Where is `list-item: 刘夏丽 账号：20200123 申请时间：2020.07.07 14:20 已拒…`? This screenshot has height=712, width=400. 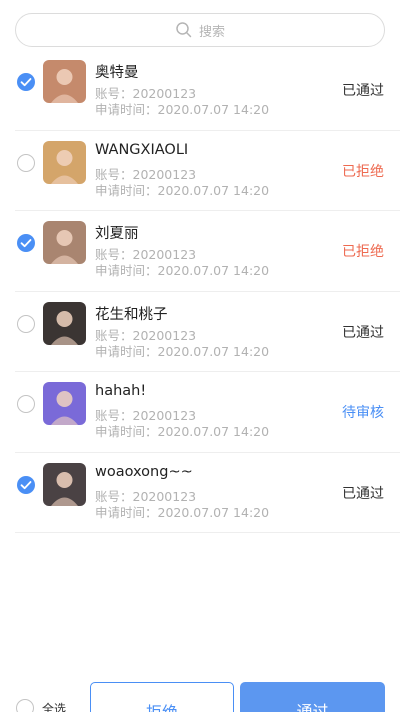
list-item: 刘夏丽 账号：20200123 申请时间：2020.07.07 14:20 已拒… is located at coordinates (207, 251).